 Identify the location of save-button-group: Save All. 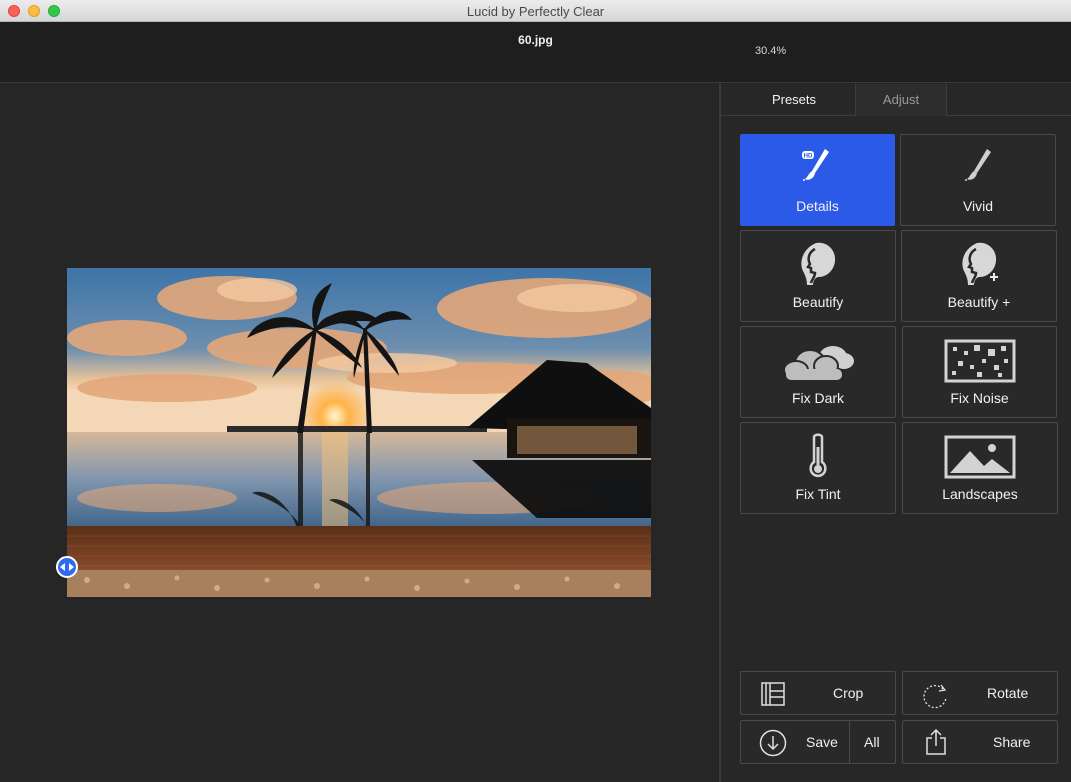
(818, 742).